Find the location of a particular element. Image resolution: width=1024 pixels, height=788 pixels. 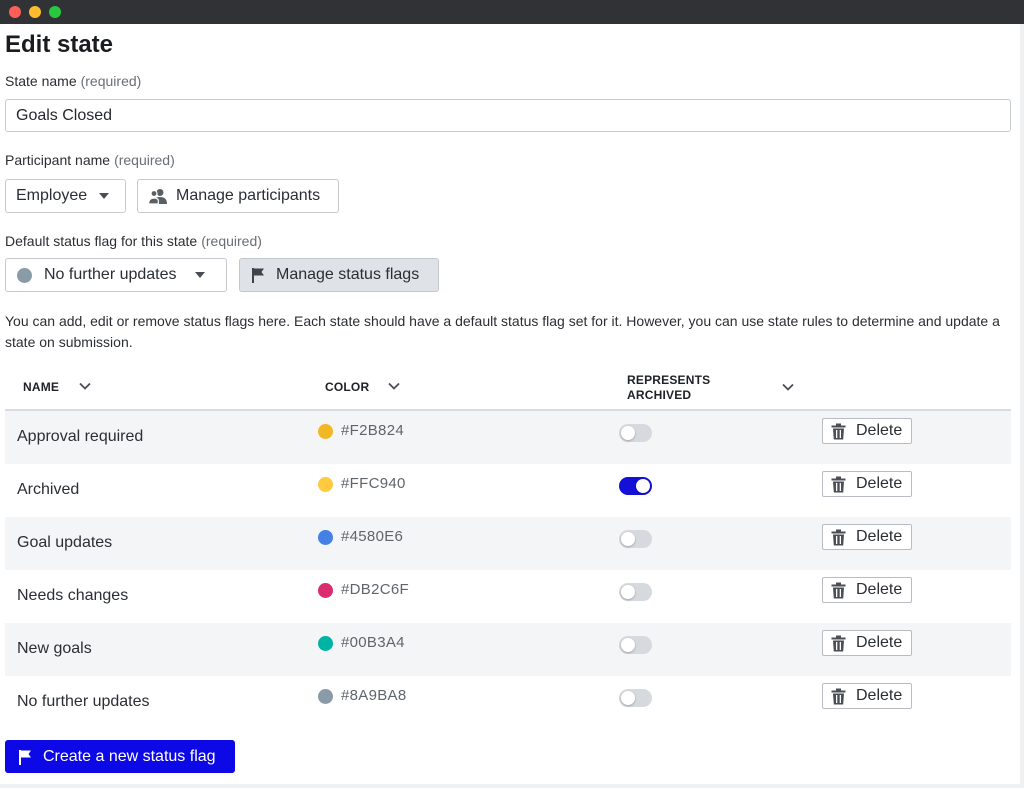

color-hex: #00B3A4 is located at coordinates (373, 642).